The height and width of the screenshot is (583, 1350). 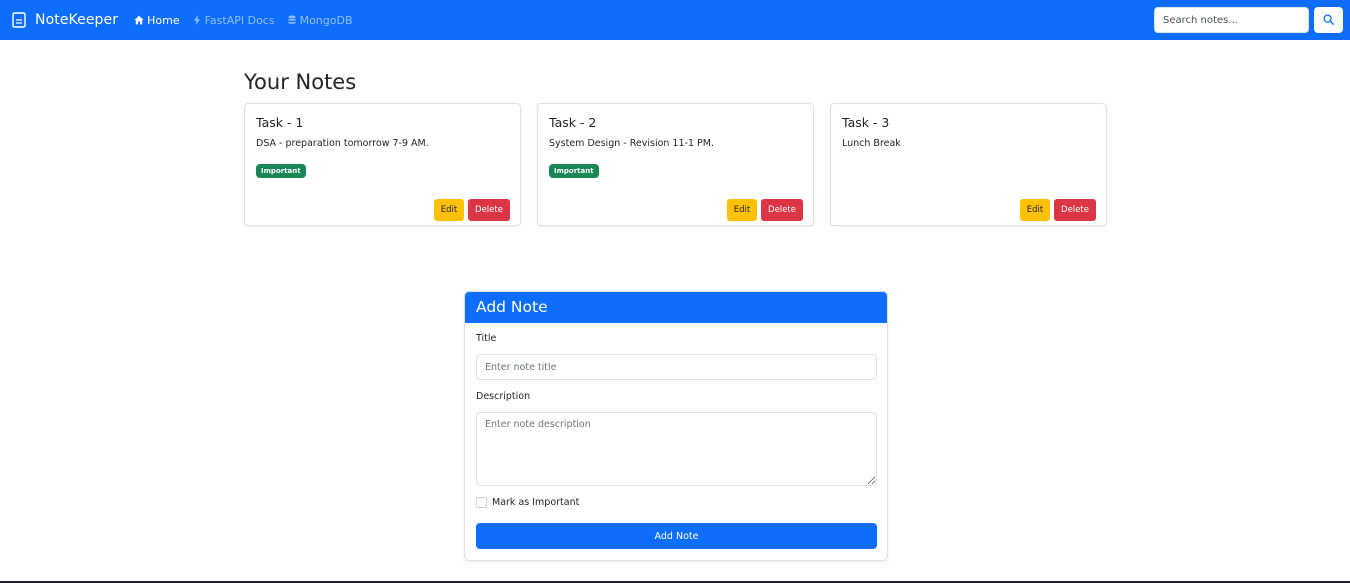 I want to click on note-description: DSA - preparation tomorrow 7-9 AM., so click(x=342, y=143).